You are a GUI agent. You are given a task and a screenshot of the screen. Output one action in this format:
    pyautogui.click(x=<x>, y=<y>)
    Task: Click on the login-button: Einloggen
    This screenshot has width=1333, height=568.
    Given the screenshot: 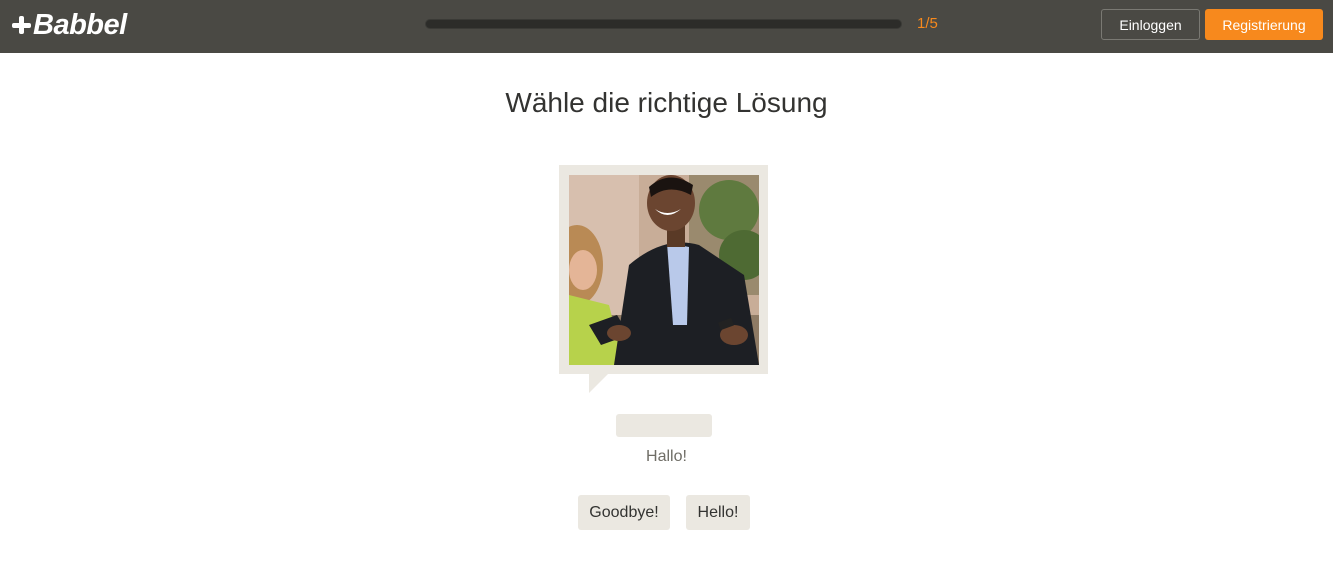 What is the action you would take?
    pyautogui.click(x=1150, y=24)
    